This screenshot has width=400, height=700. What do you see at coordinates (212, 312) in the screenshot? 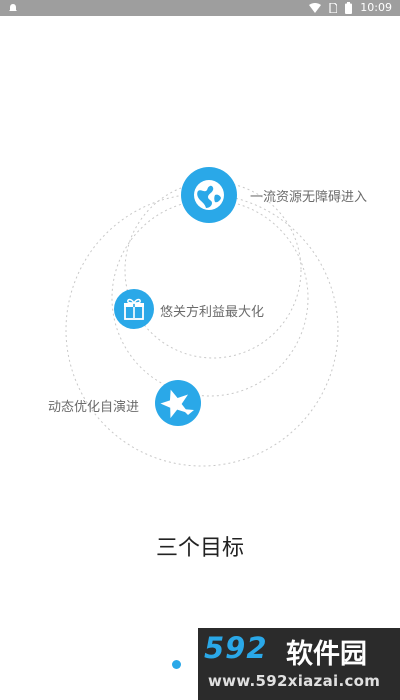
I see `goal-label-stakeholders: 悠关方利益最大化` at bounding box center [212, 312].